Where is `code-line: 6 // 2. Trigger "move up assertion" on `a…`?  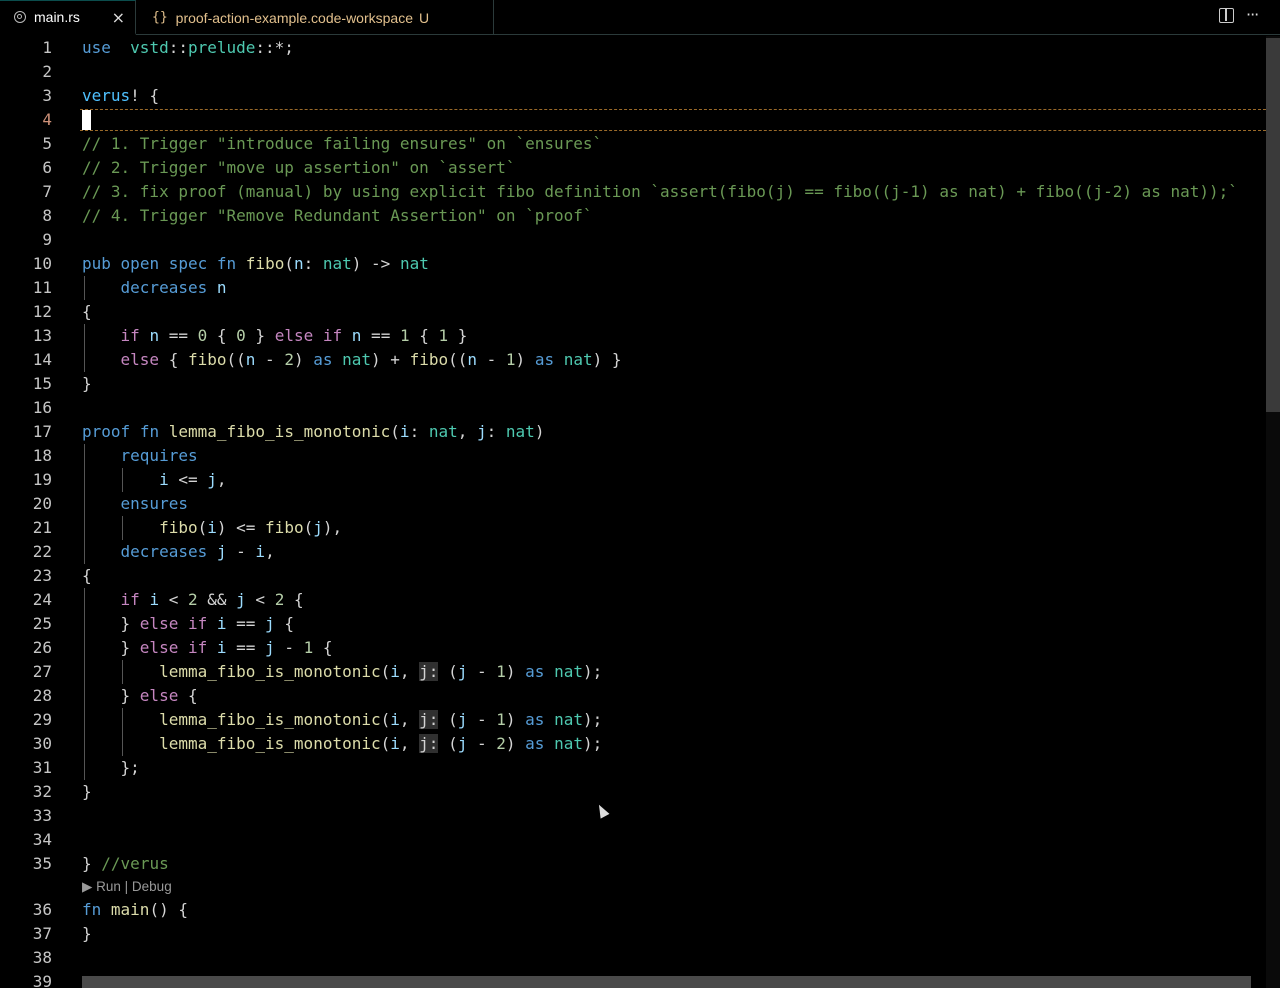
code-line: 6 // 2. Trigger "move up assertion" on `a… is located at coordinates (633, 168).